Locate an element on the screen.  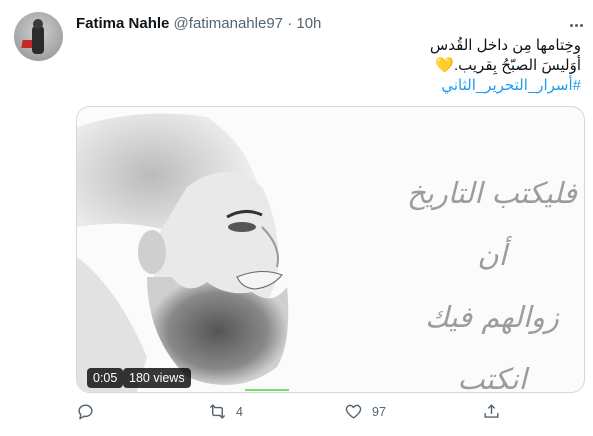
hashtag-link: #أسرار_التحرير_الثاني is located at coordinates (341, 86).